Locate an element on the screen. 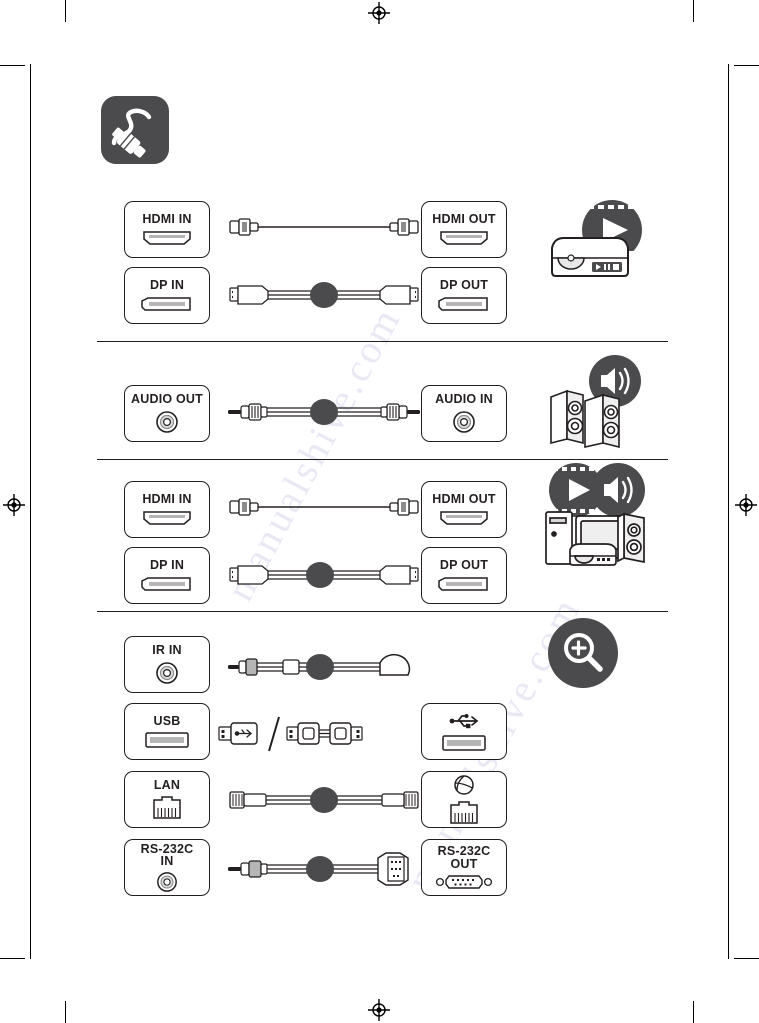 Image resolution: width=759 pixels, height=1023 pixels. ir-receiver-cable is located at coordinates (326, 665).